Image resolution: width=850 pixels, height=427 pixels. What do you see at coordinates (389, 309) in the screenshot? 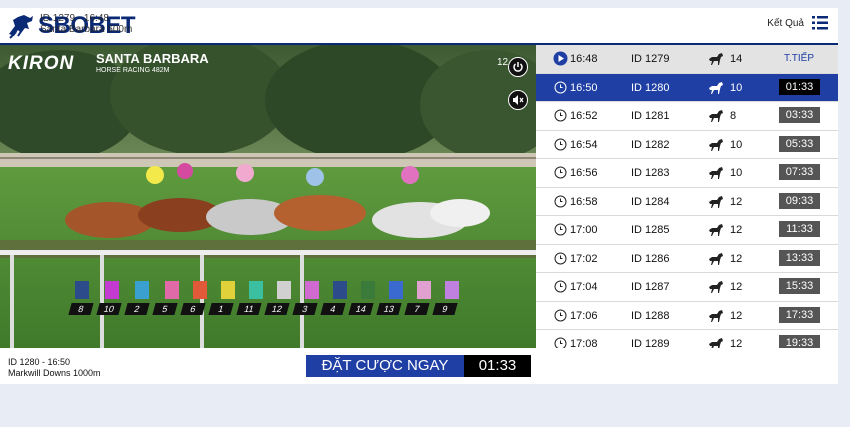
I see `runner-number-badge: 13` at bounding box center [389, 309].